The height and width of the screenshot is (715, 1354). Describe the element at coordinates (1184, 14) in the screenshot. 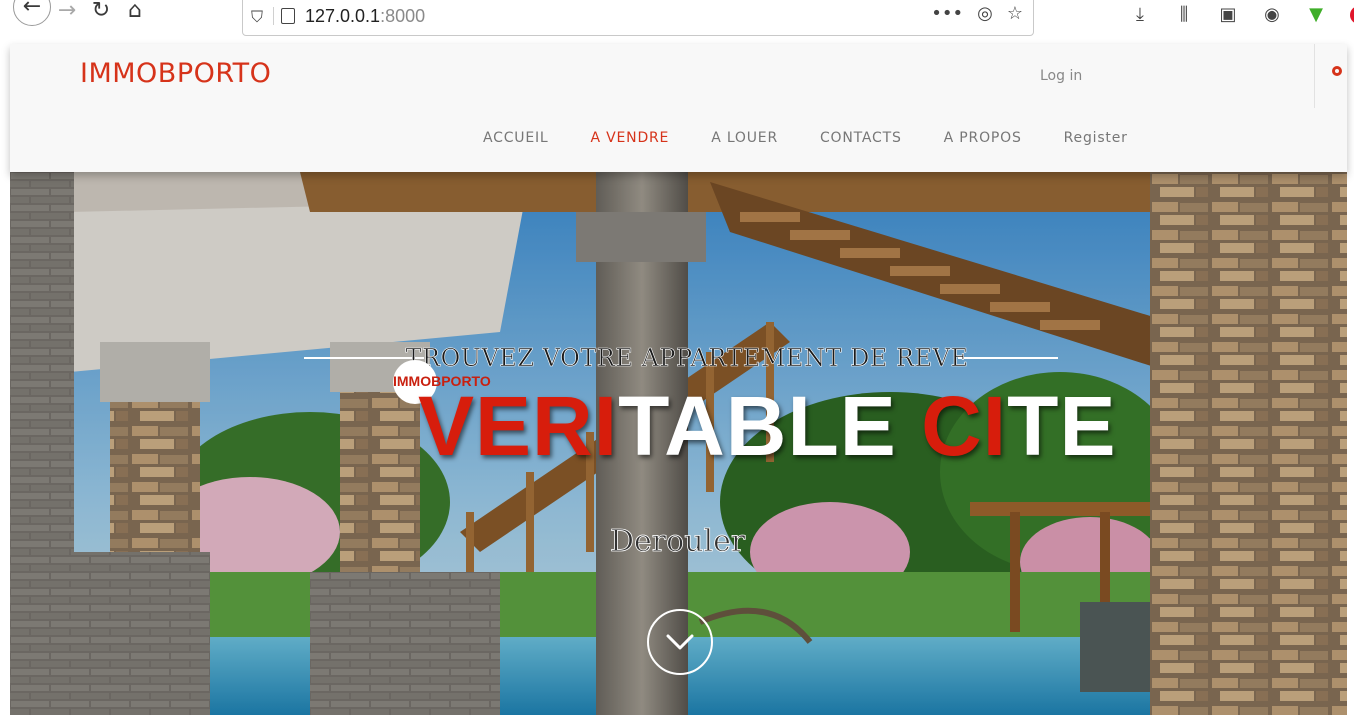

I see `library-icon: ⫼` at that location.